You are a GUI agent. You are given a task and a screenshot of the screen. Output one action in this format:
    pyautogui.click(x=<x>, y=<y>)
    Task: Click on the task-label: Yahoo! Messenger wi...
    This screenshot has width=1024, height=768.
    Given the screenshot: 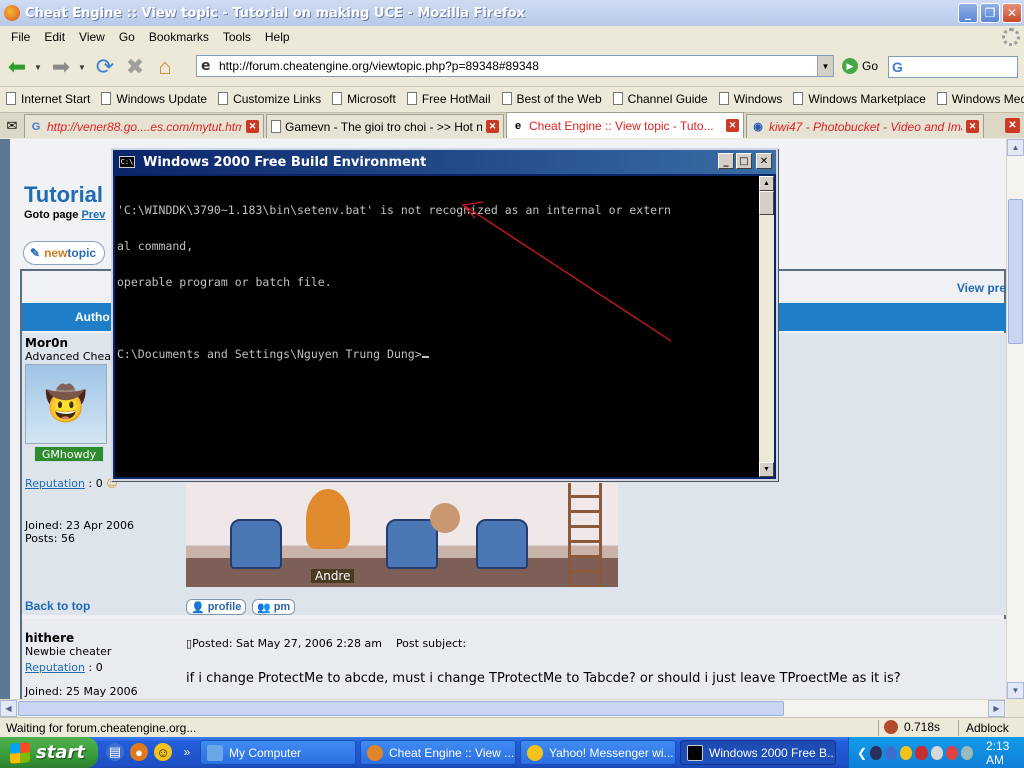 What is the action you would take?
    pyautogui.click(x=611, y=752)
    